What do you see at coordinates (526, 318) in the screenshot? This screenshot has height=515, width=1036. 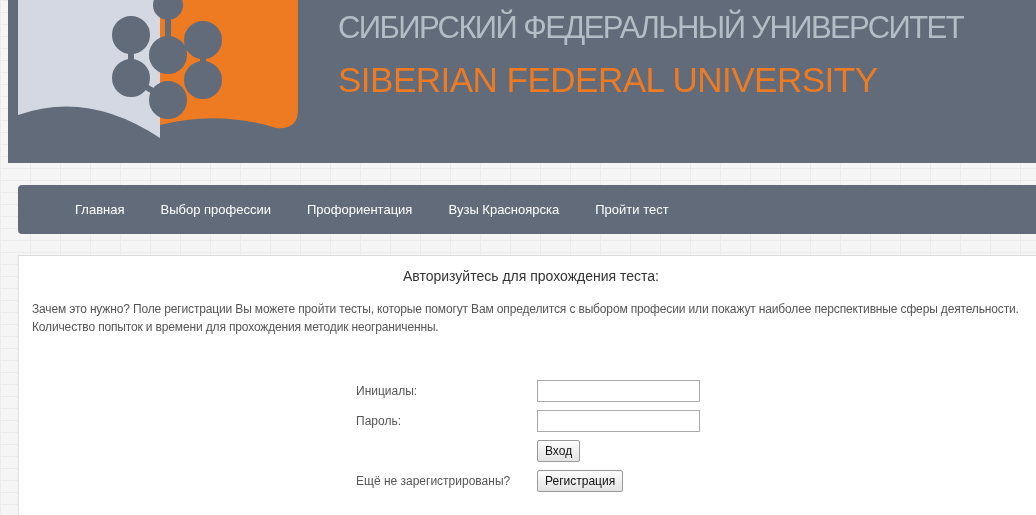 I see `description-text: Зачем это нужно? Поле регистрации Вы можете пройти тесты, которые помогут Вам определится с выбором професии или покажут наиболее перспективные сферы деятельности. Количество попыток и времени для прохождения методик неограниченны.` at bounding box center [526, 318].